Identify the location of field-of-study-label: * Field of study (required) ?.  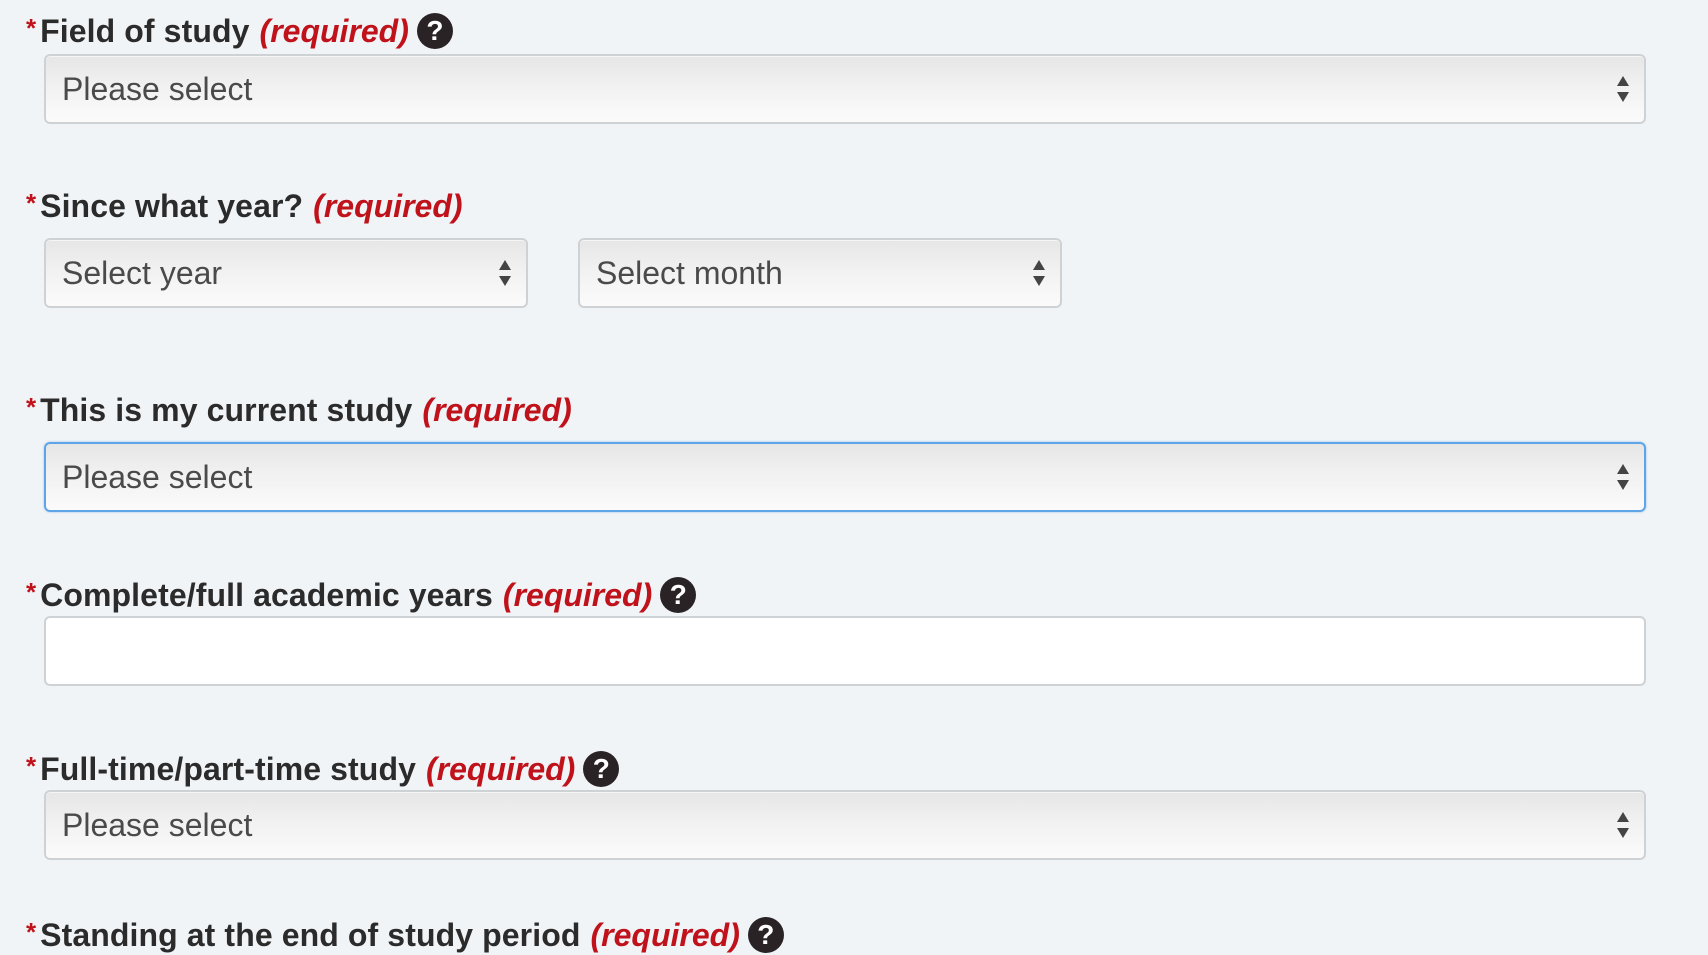
(239, 31).